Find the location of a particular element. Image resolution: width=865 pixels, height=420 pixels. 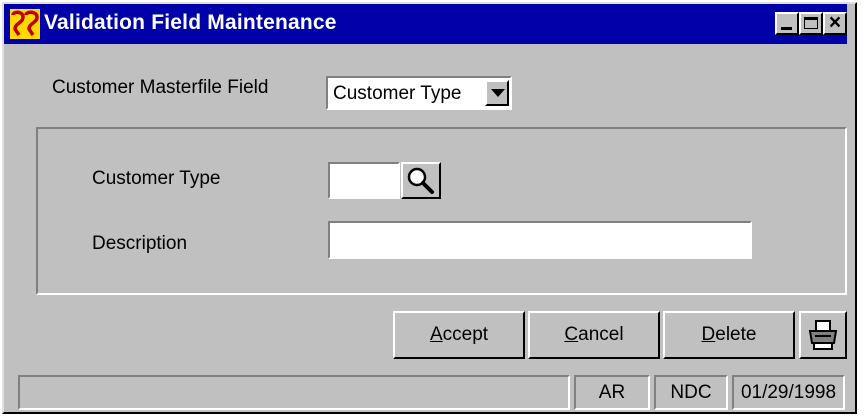

title-bar: Validation Field Maintenance × is located at coordinates (425, 24).